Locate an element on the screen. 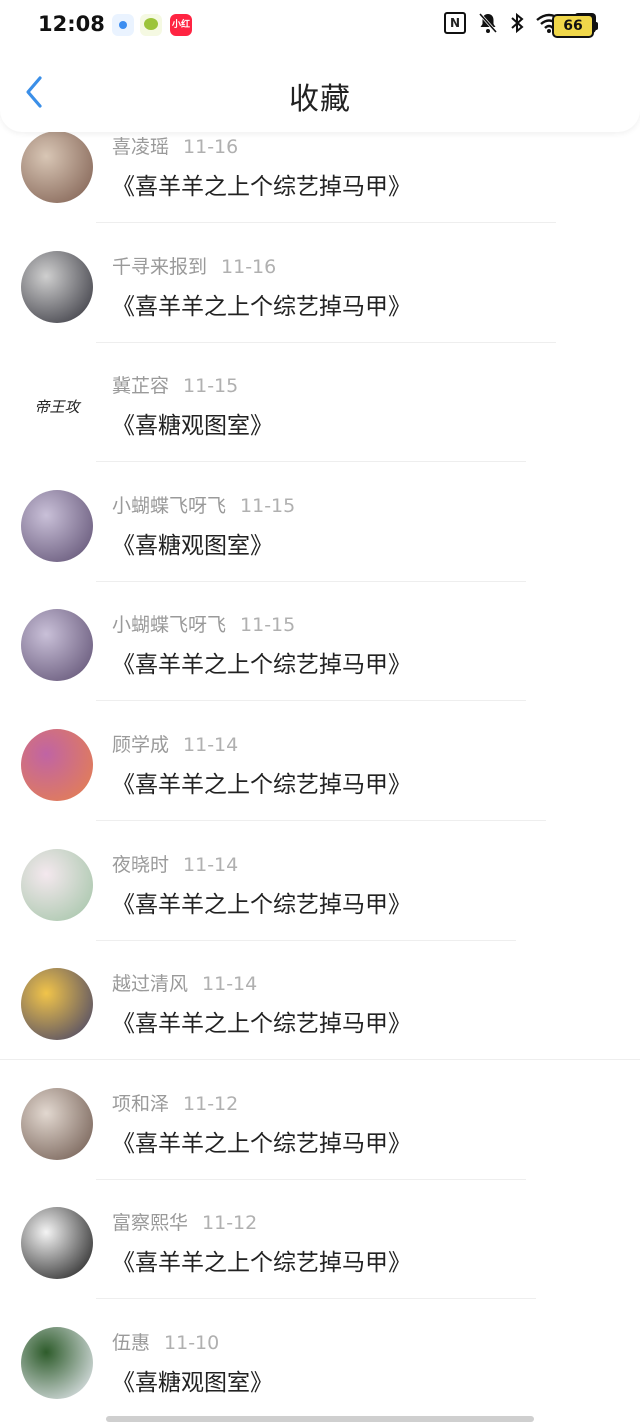 This screenshot has height=1422, width=640. author-name: 越过清风 is located at coordinates (150, 984).